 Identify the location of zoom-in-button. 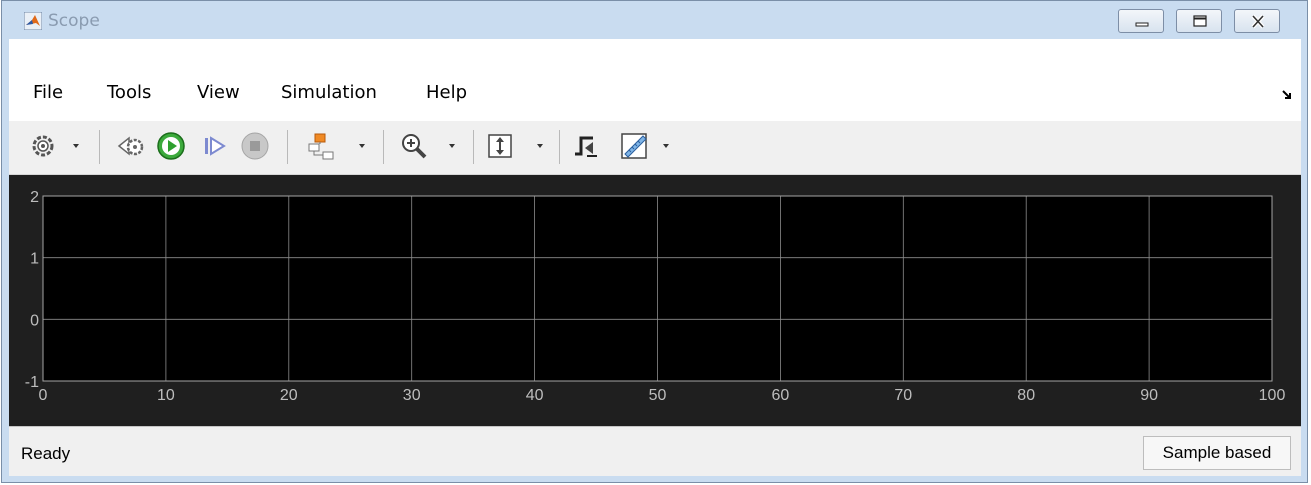
(431, 146).